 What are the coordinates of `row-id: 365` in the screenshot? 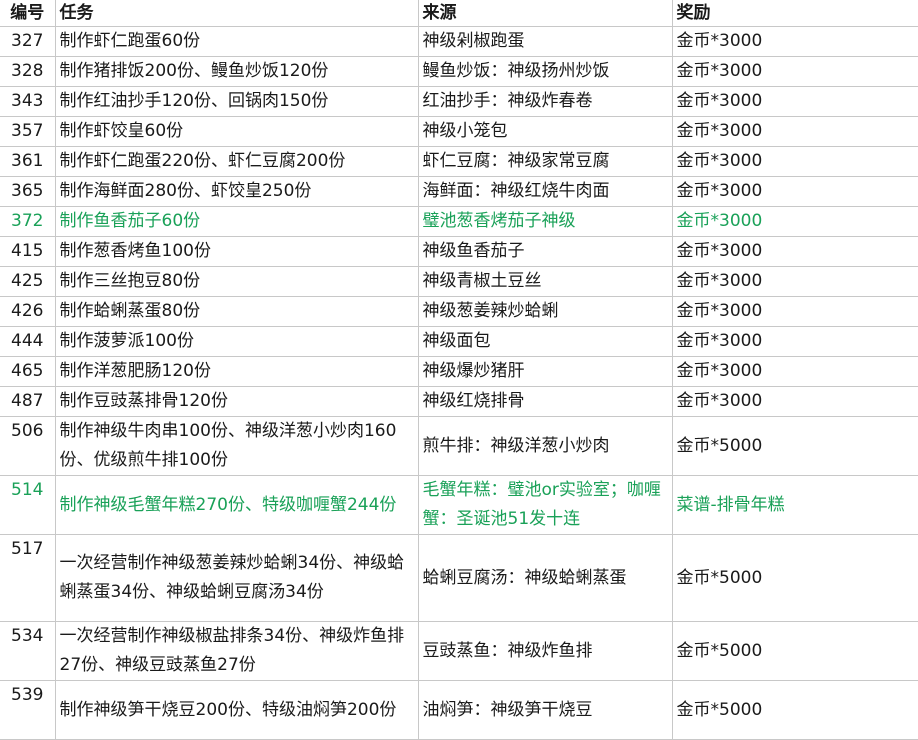 It's located at (28, 191).